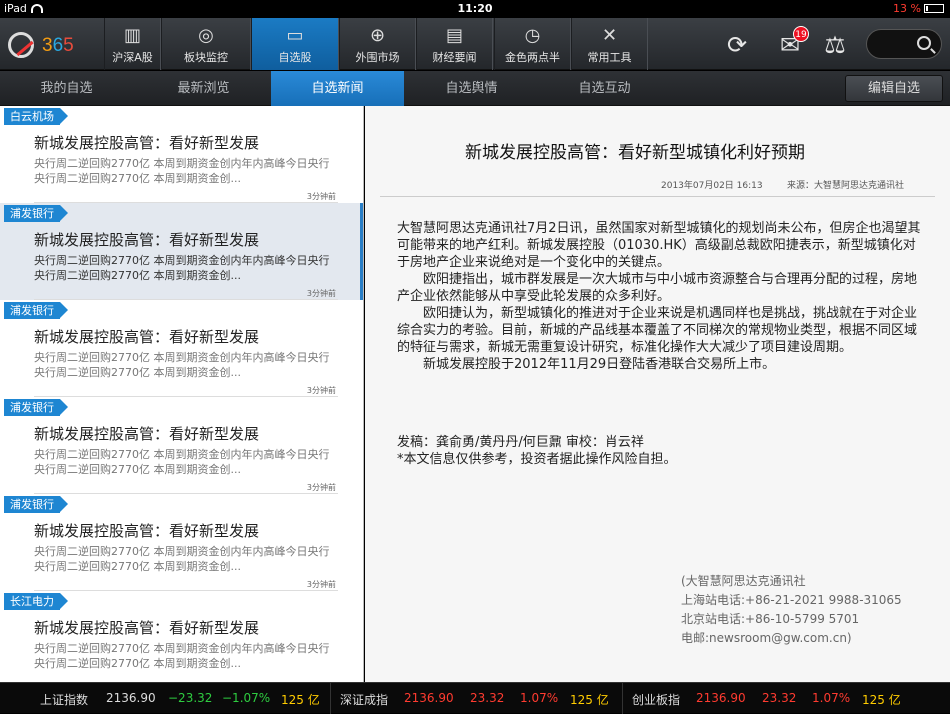 The height and width of the screenshot is (714, 950). I want to click on selection-bar, so click(361, 251).